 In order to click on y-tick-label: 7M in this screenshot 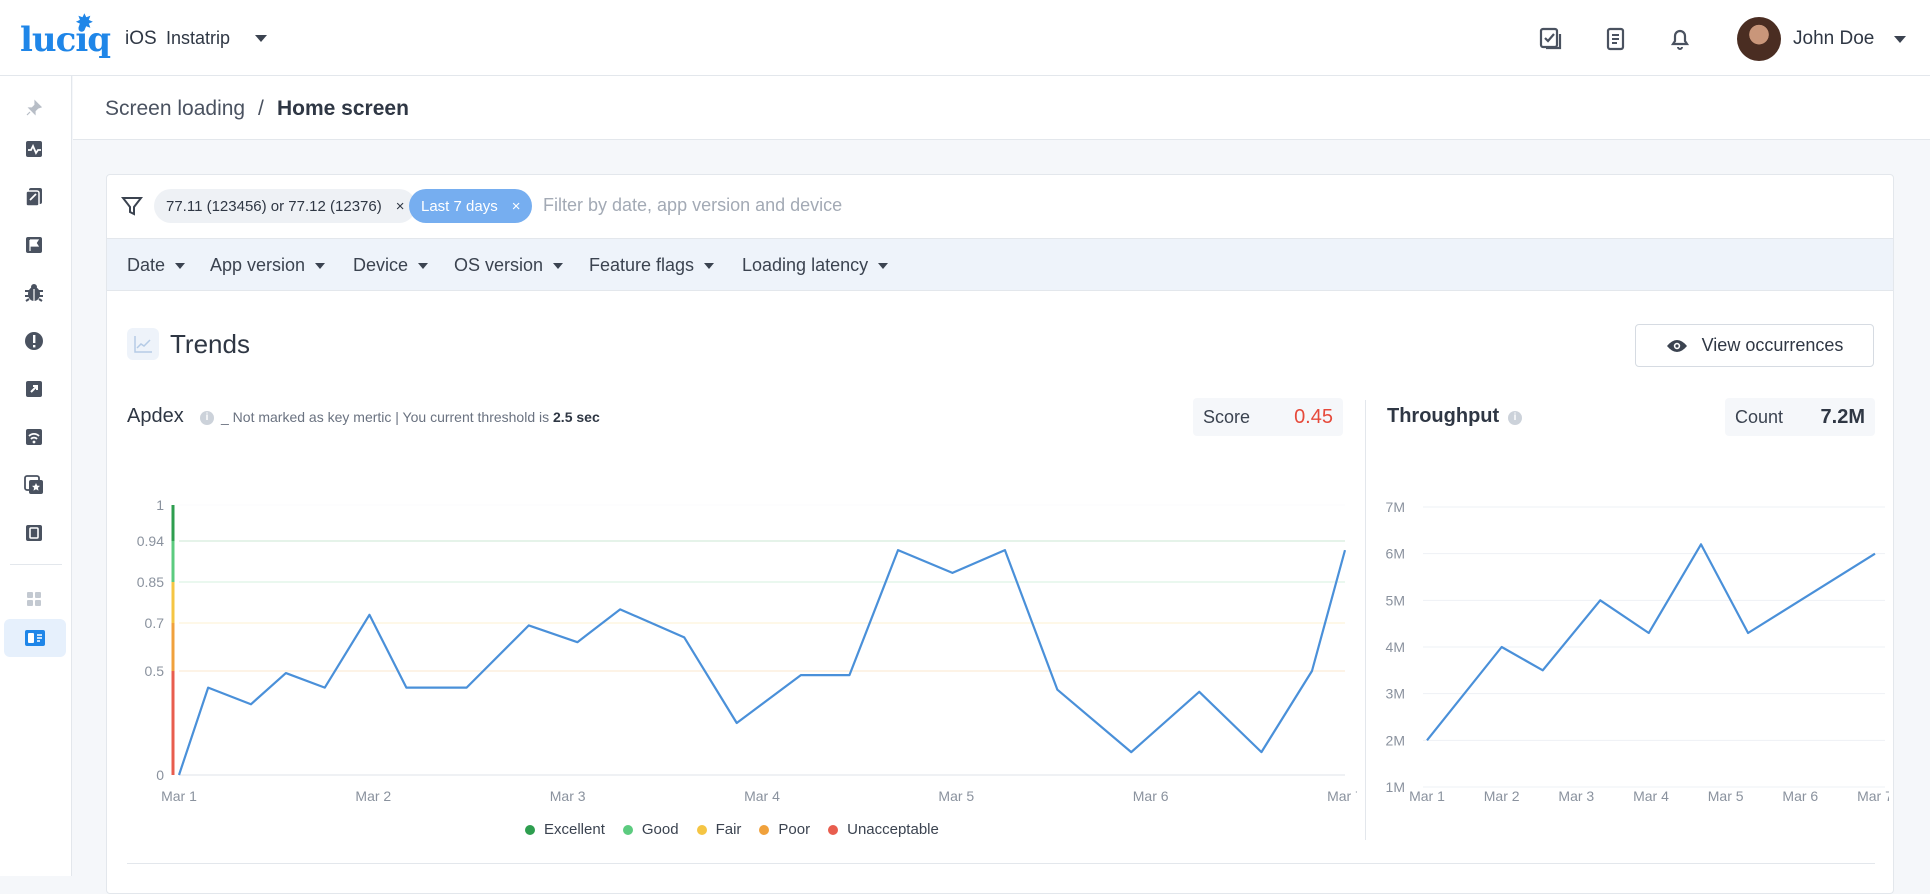, I will do `click(1395, 507)`.